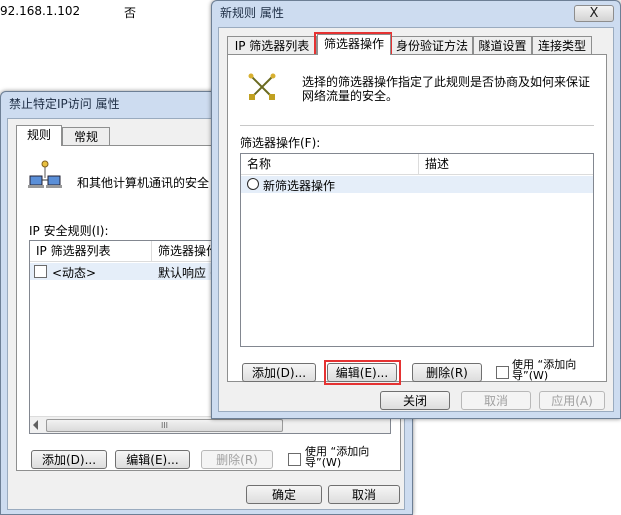 This screenshot has width=621, height=515. I want to click on background-value-text: 否, so click(130, 13).